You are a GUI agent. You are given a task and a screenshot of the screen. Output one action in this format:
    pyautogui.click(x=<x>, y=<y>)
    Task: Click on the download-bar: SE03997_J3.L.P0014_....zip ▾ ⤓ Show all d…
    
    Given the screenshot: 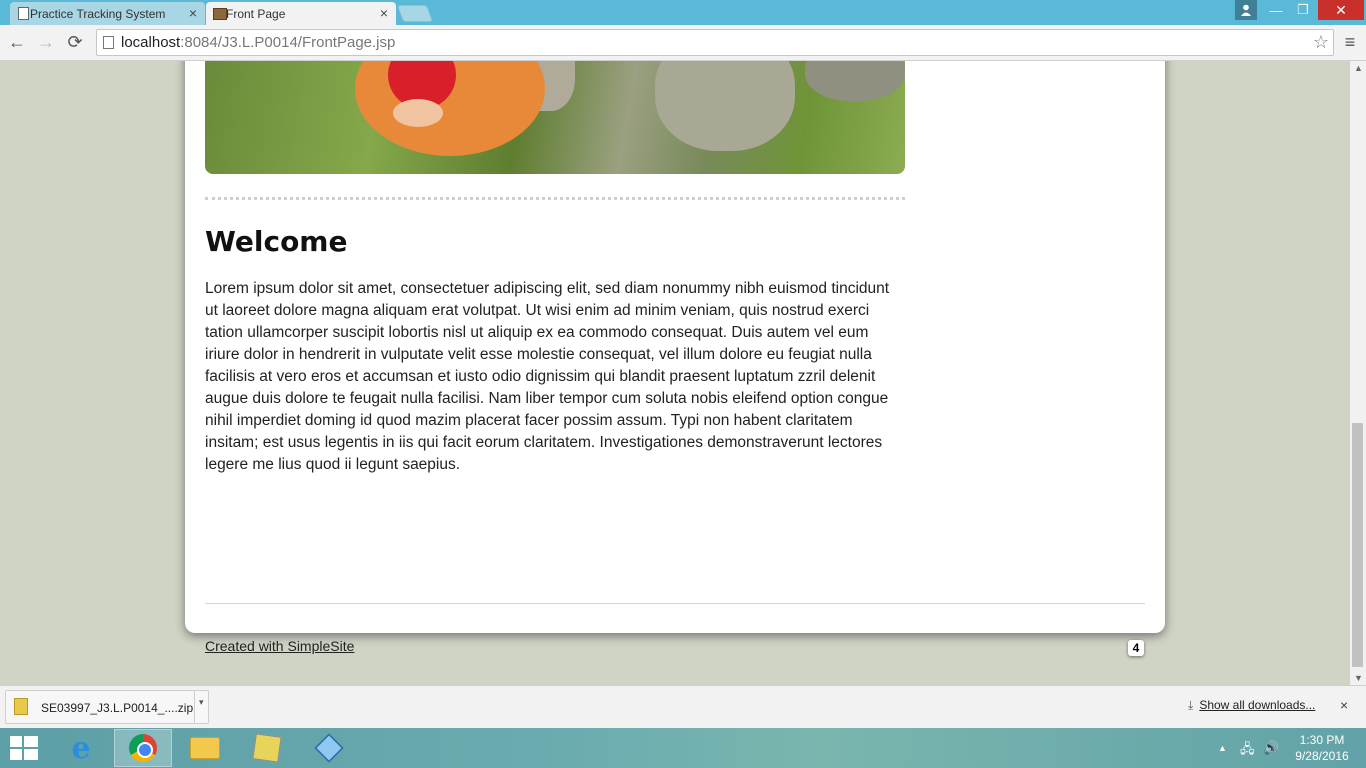 What is the action you would take?
    pyautogui.click(x=683, y=706)
    